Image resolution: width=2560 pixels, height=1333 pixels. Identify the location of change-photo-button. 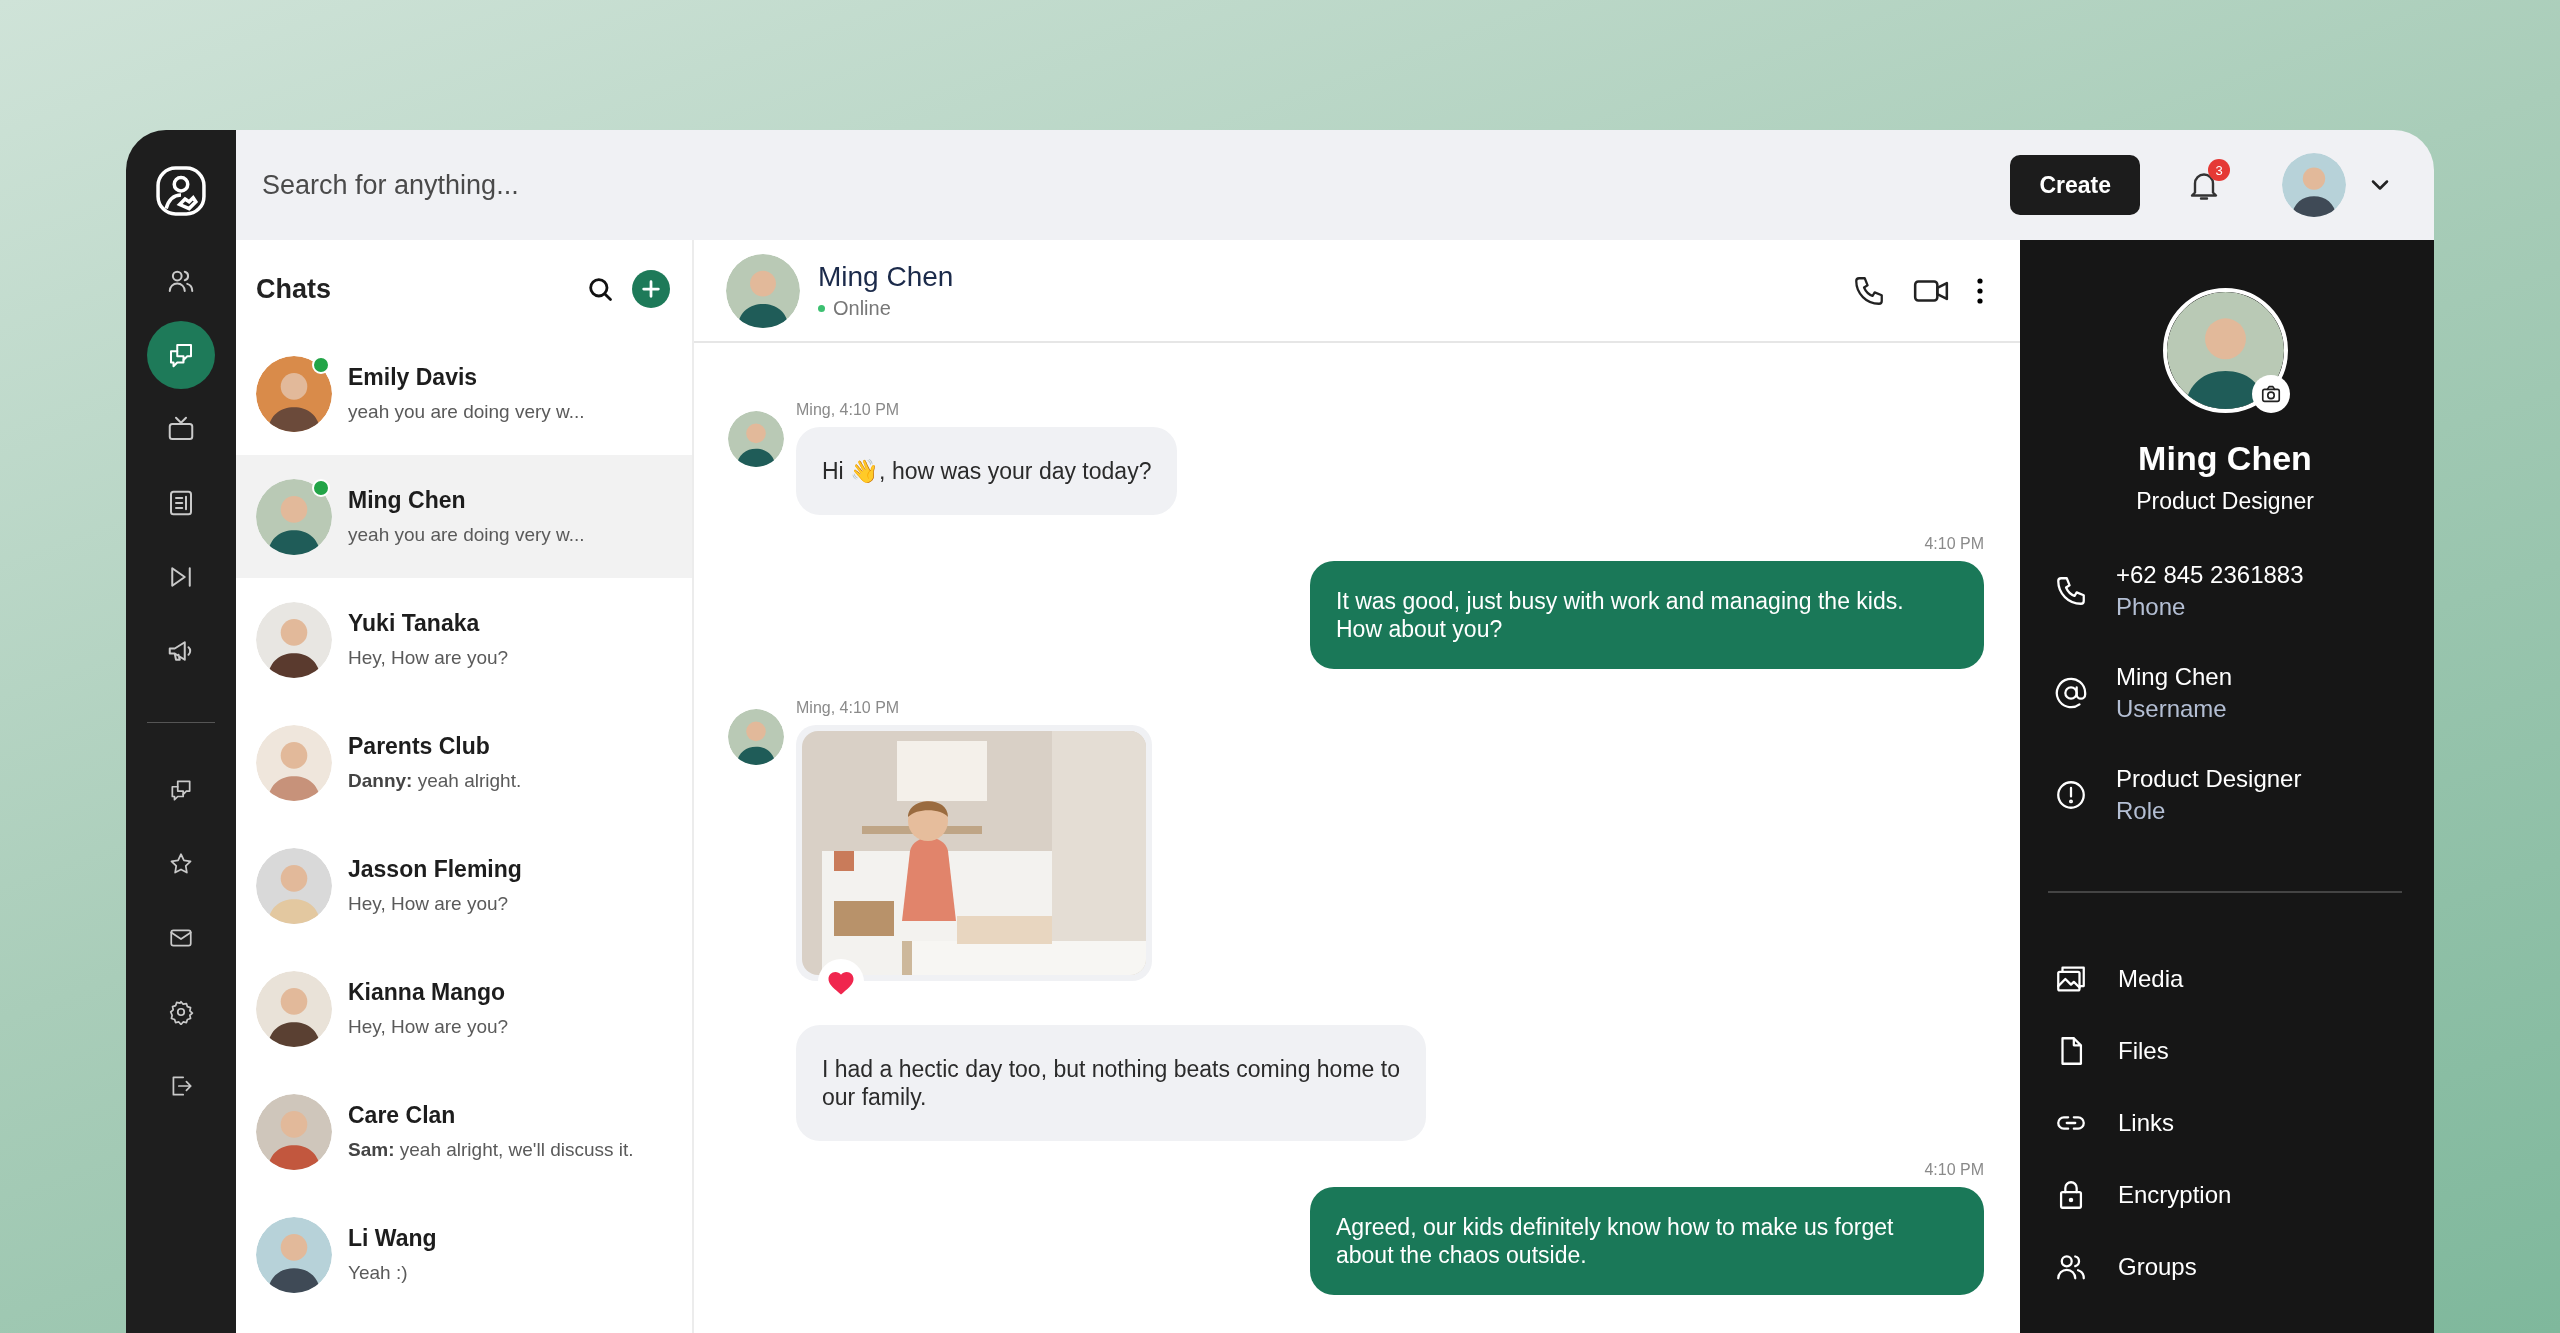
(2270, 394).